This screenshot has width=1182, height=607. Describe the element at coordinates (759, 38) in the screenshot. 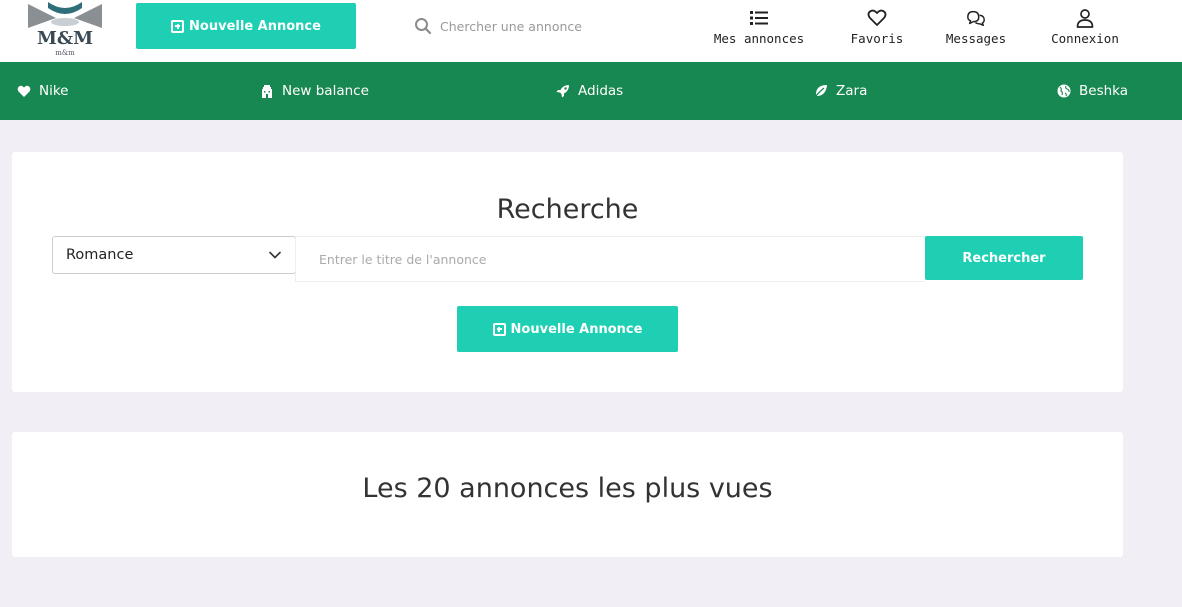

I see `nav-my-ads-label: Mes annonces` at that location.